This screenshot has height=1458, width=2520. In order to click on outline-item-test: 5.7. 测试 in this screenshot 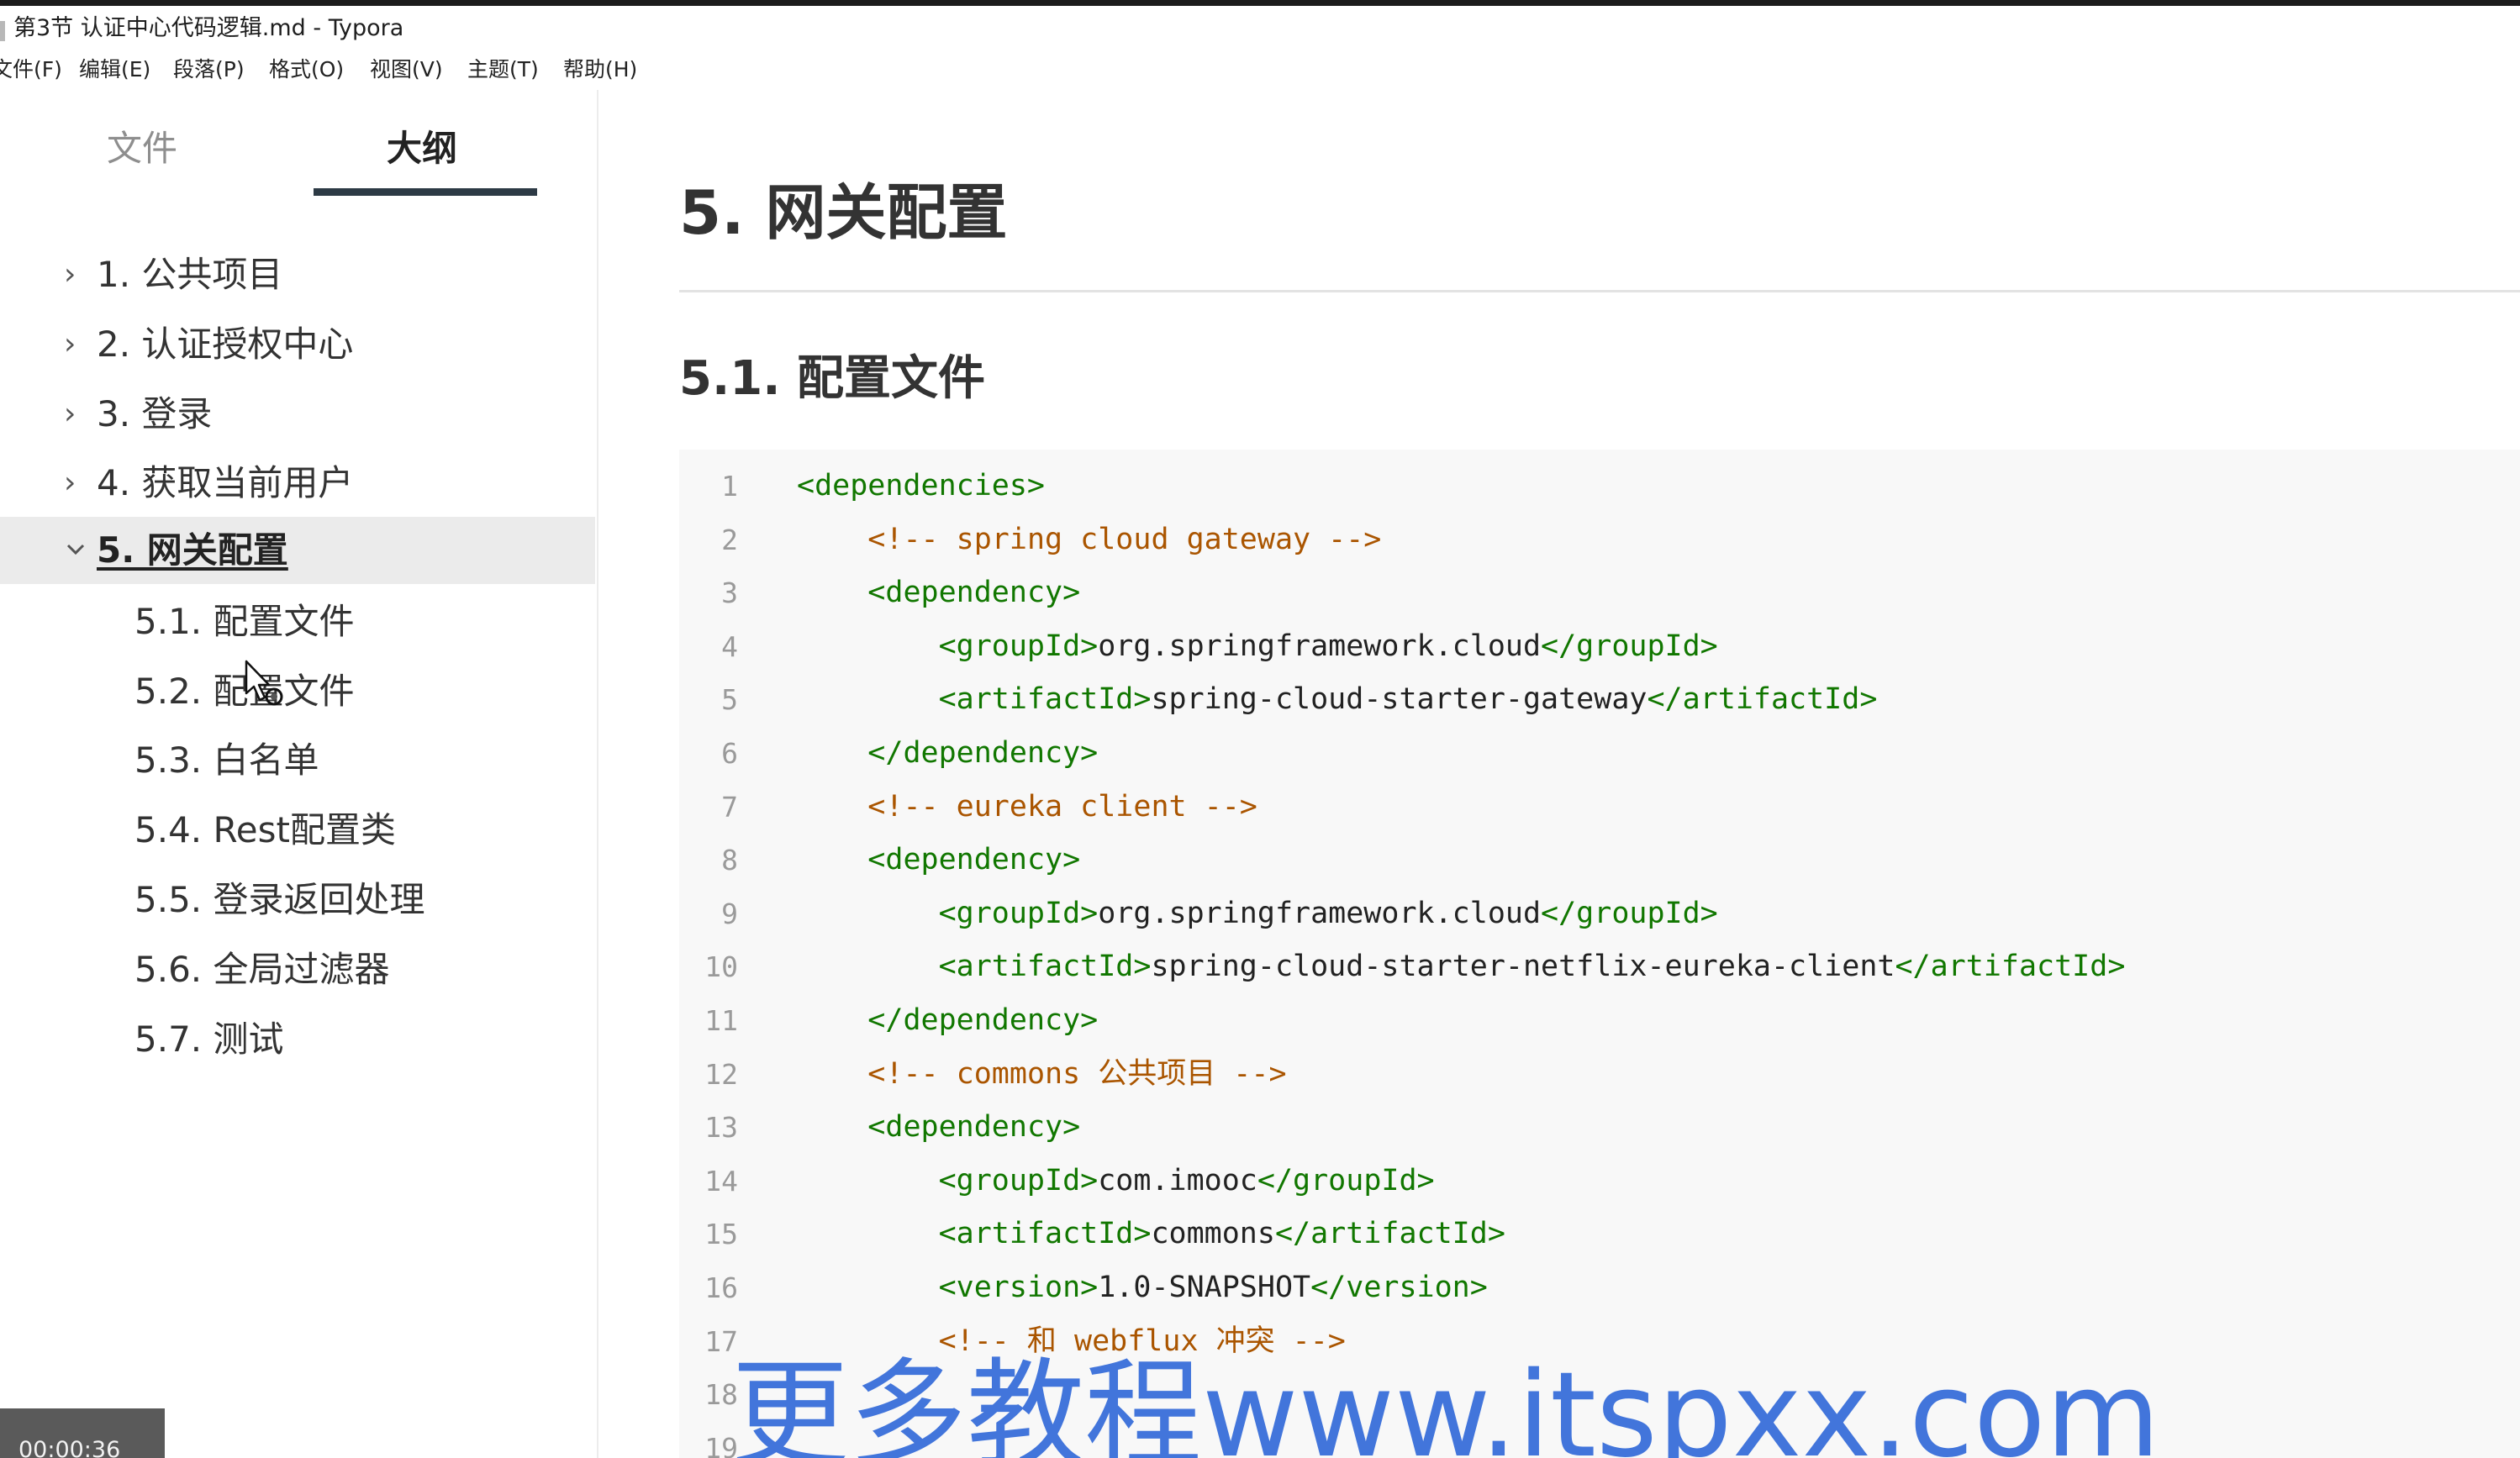, I will do `click(297, 1039)`.